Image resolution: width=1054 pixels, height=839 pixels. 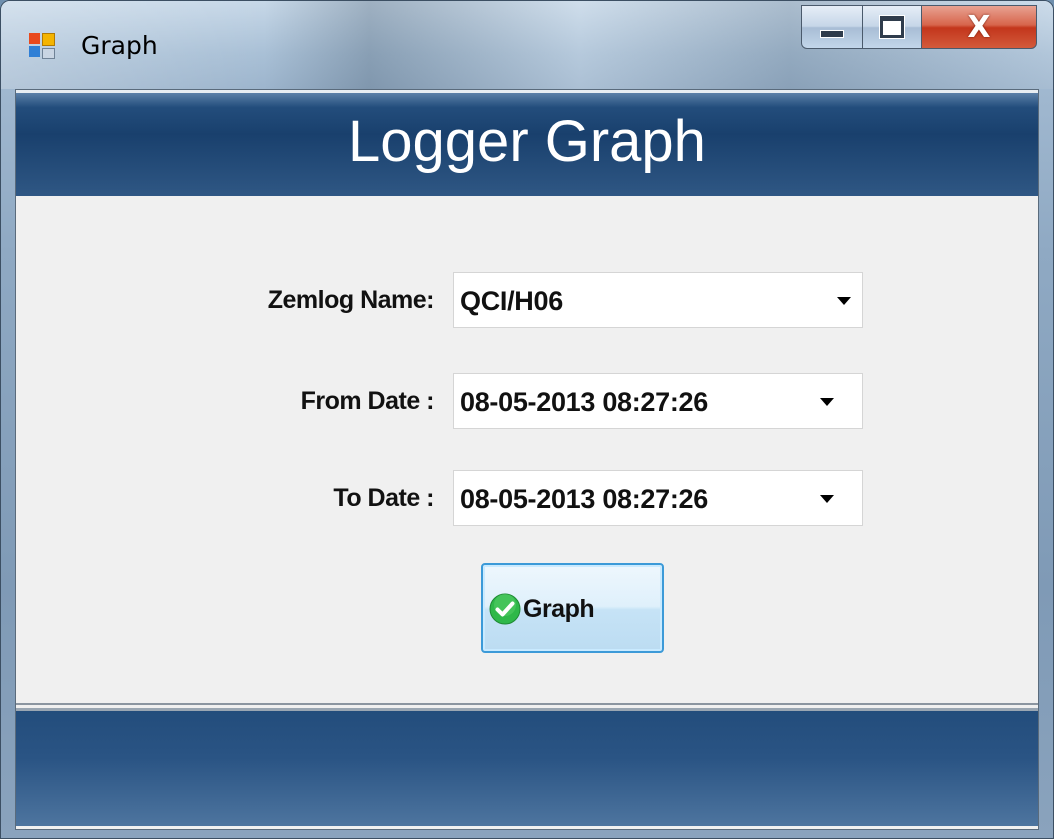 What do you see at coordinates (584, 402) in the screenshot?
I see `from-date-value: 08-05-2013 08:27:26` at bounding box center [584, 402].